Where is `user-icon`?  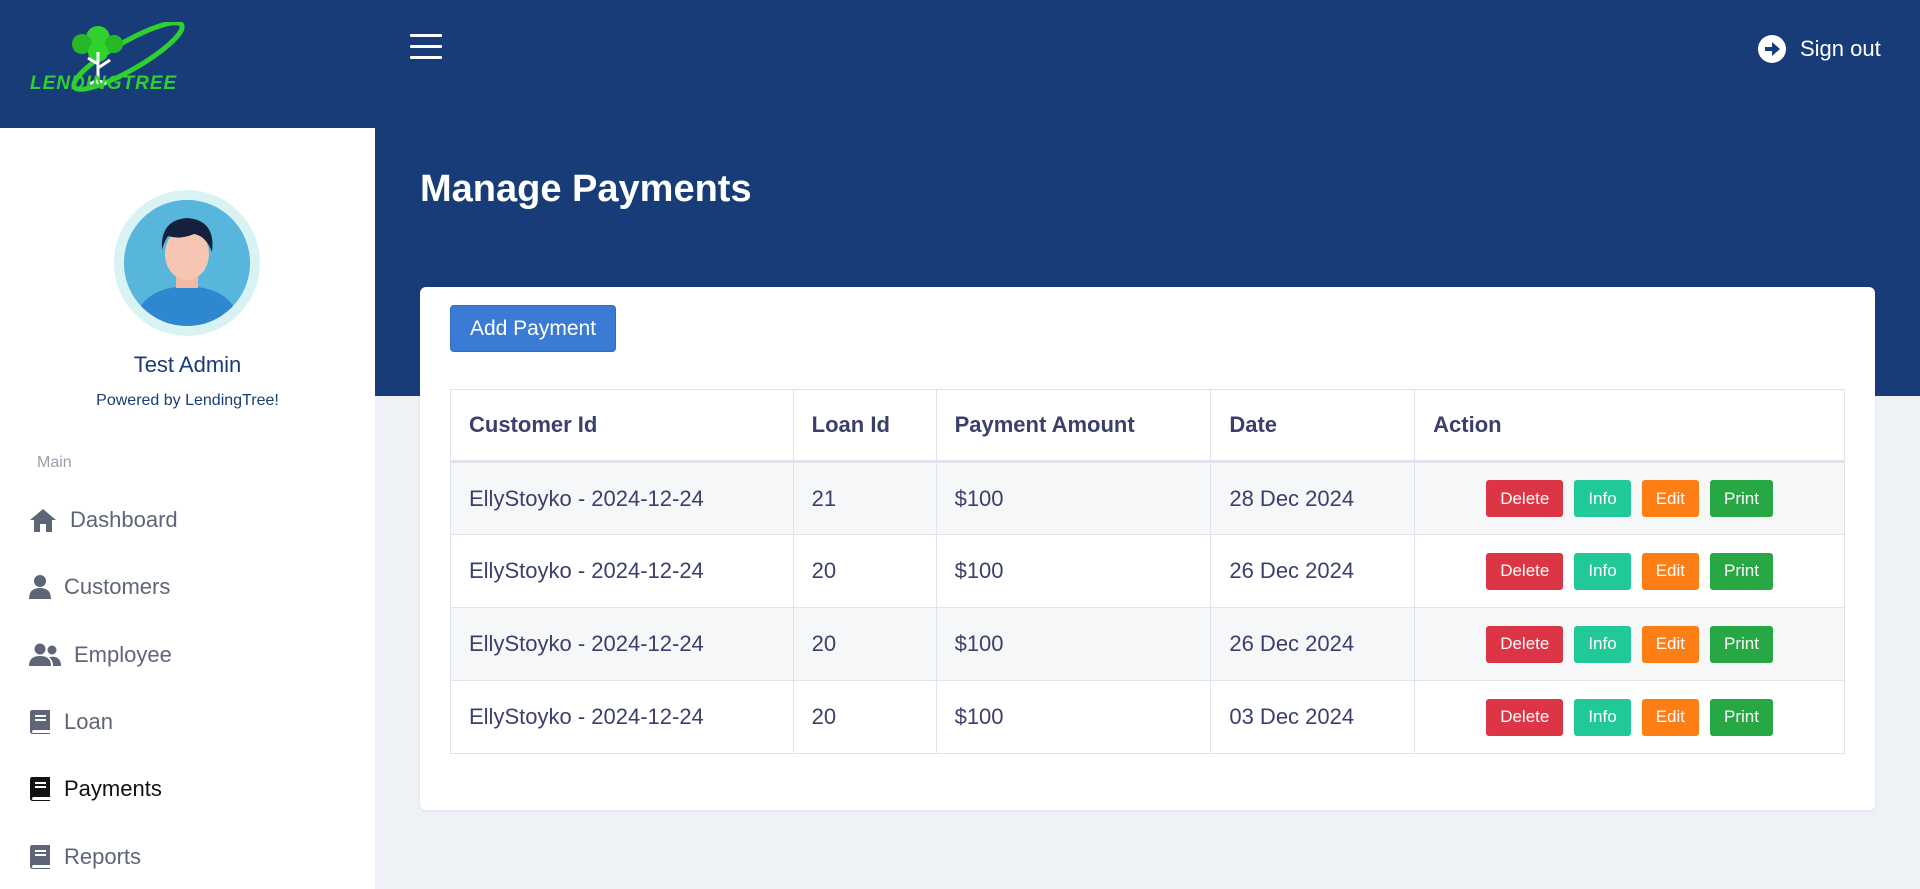
user-icon is located at coordinates (40, 587).